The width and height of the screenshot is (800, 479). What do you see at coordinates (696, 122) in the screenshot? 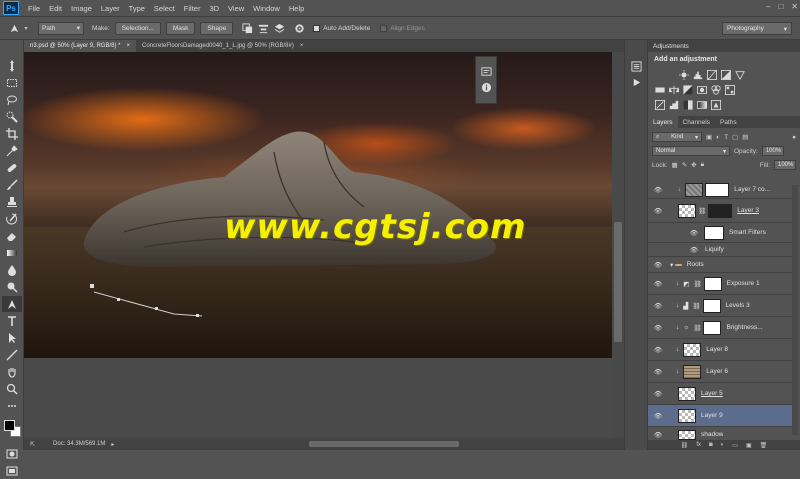
I see `tab-channels: Channels` at bounding box center [696, 122].